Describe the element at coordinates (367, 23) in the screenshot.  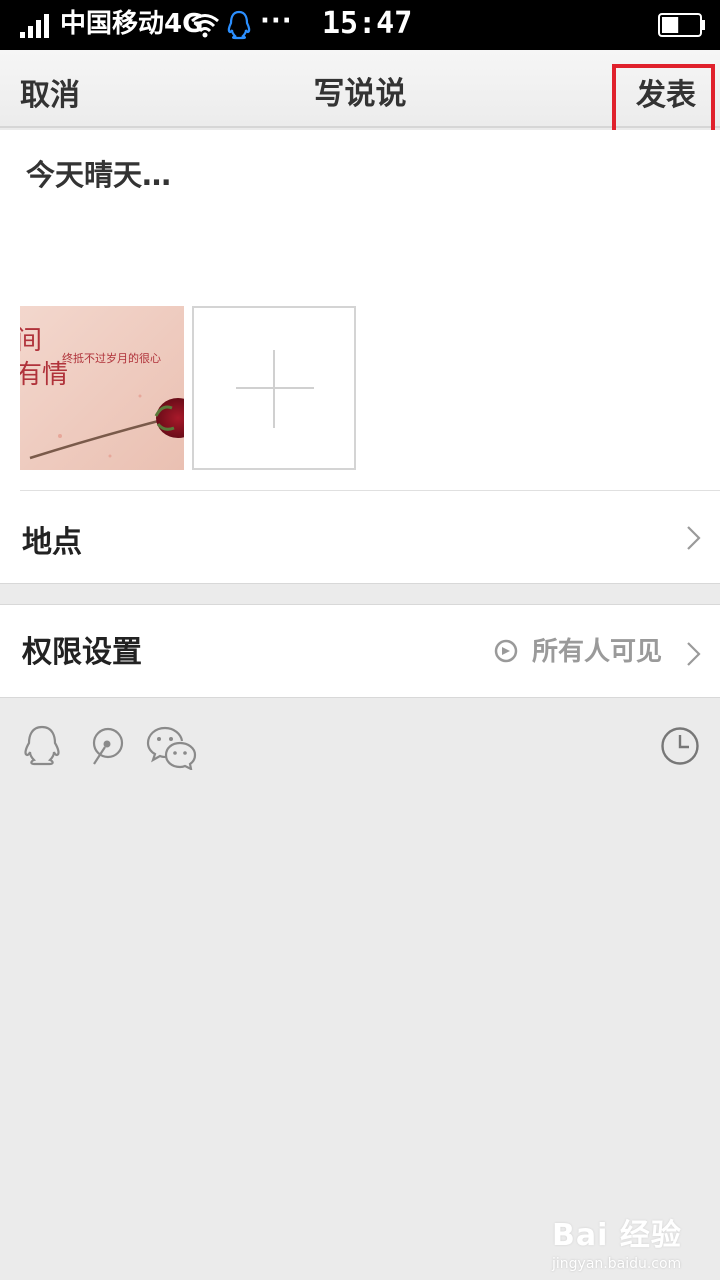
I see `status-time: 15:47` at that location.